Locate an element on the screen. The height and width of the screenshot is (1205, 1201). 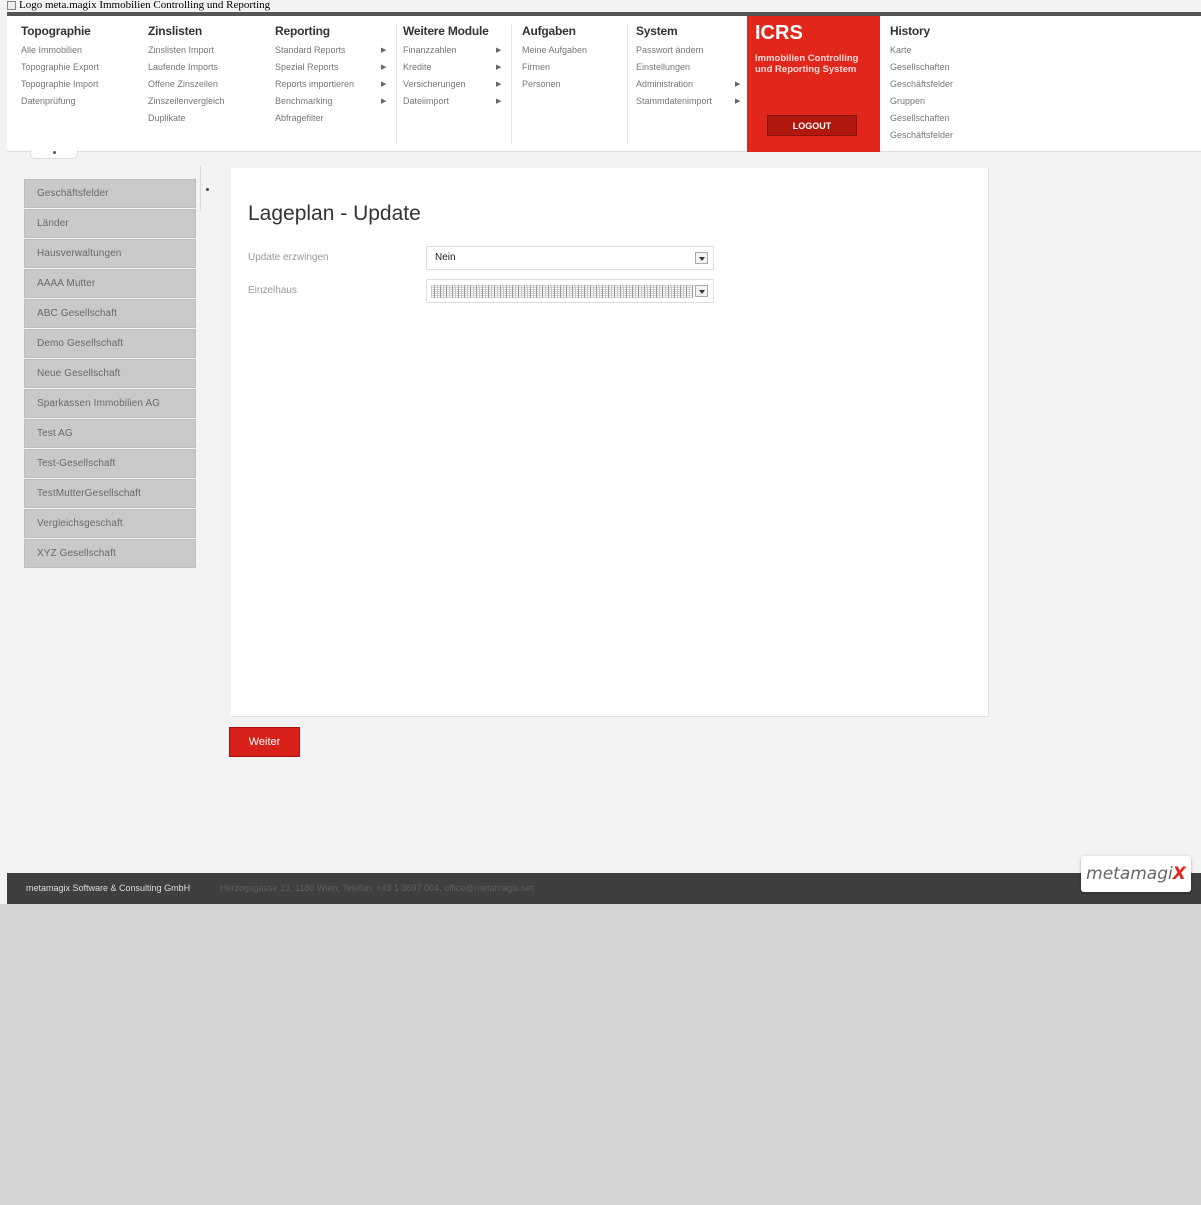
menu-item: Alle Immobilien is located at coordinates (60, 50).